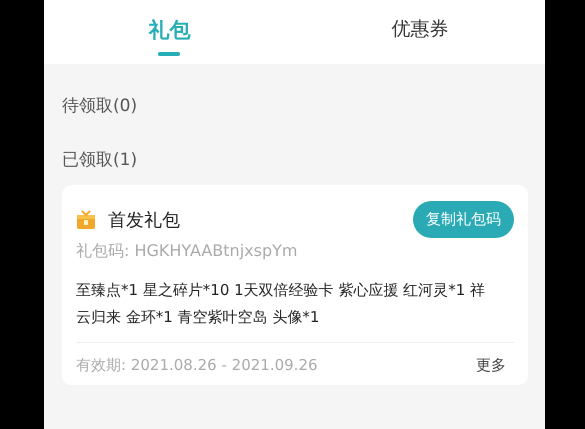 Image resolution: width=585 pixels, height=429 pixels. What do you see at coordinates (100, 106) in the screenshot?
I see `section-title: 待领取(0)` at bounding box center [100, 106].